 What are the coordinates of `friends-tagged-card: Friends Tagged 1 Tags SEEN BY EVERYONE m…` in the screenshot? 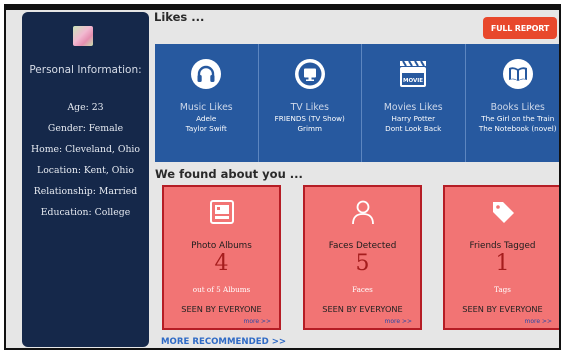 It's located at (501, 257).